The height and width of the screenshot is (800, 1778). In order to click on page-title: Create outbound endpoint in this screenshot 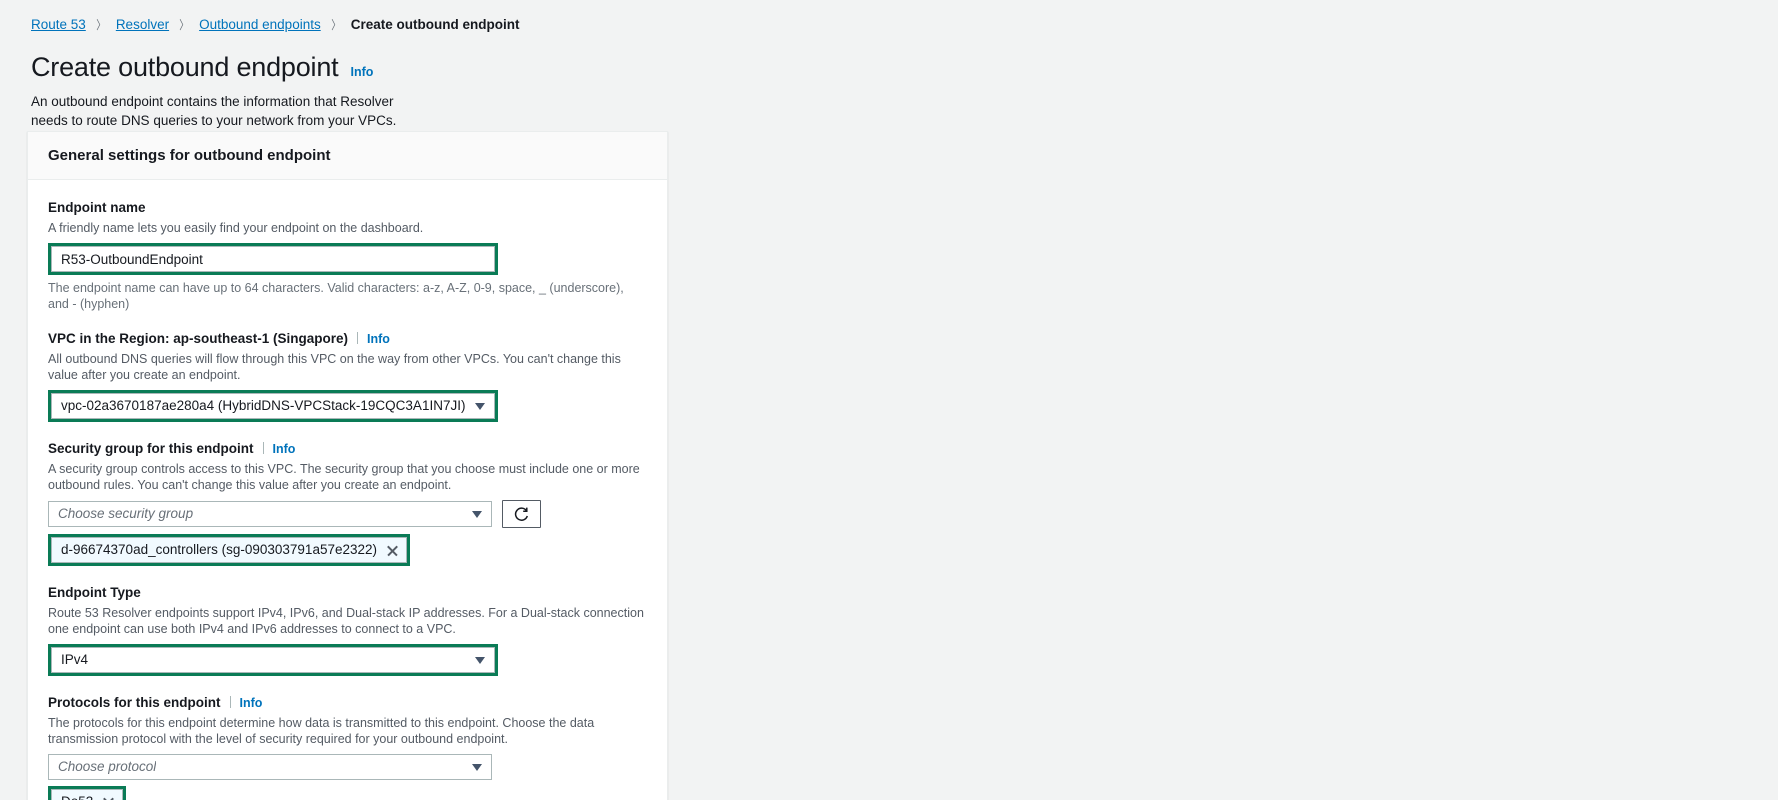, I will do `click(185, 67)`.